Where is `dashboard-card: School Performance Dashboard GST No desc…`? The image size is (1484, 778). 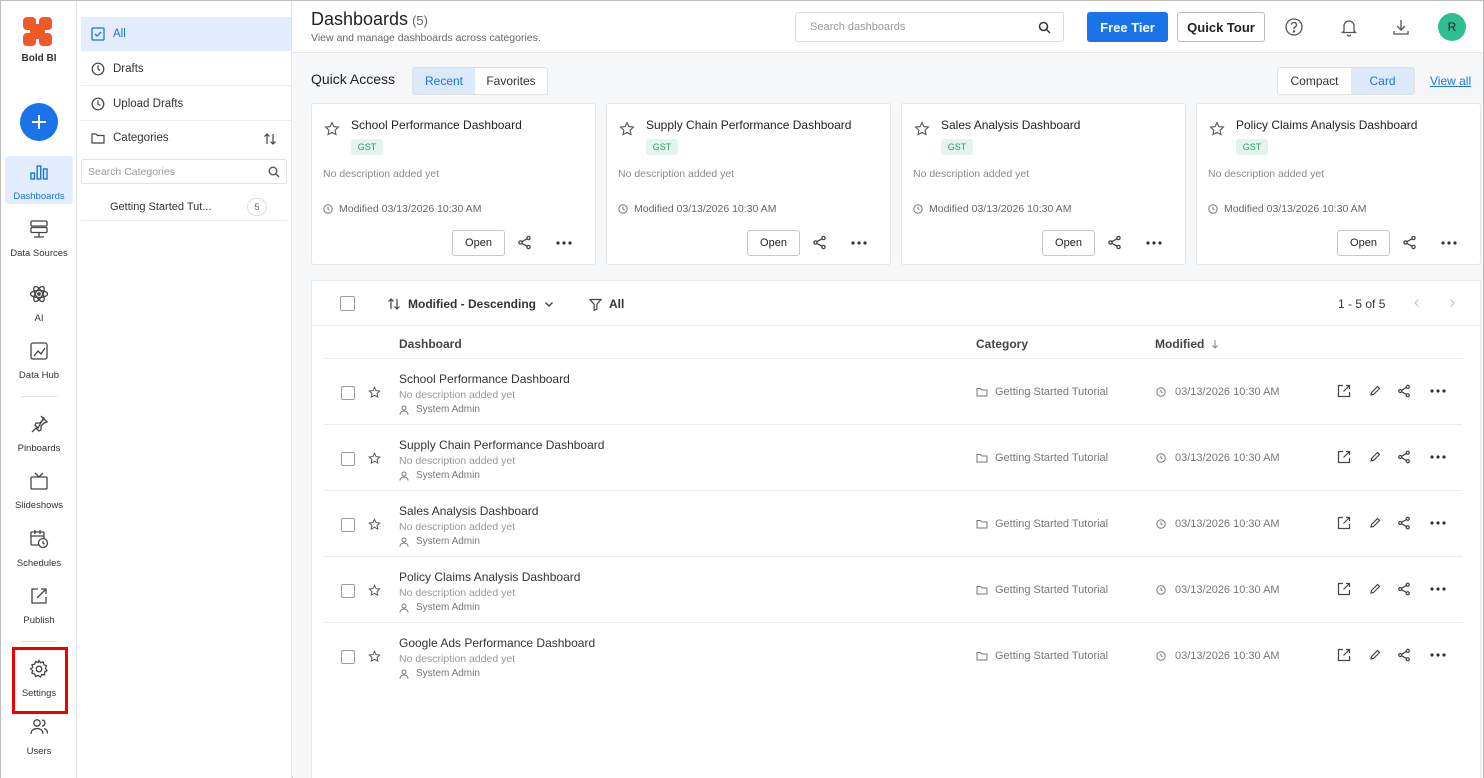
dashboard-card: School Performance Dashboard GST No desc… is located at coordinates (453, 184).